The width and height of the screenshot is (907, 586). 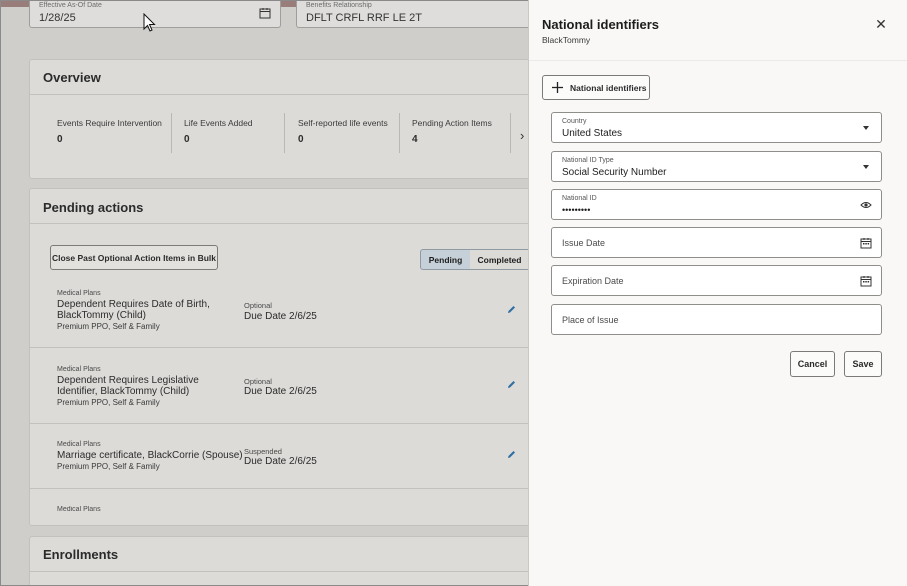 I want to click on metric-label: Pending Action Items, so click(x=452, y=123).